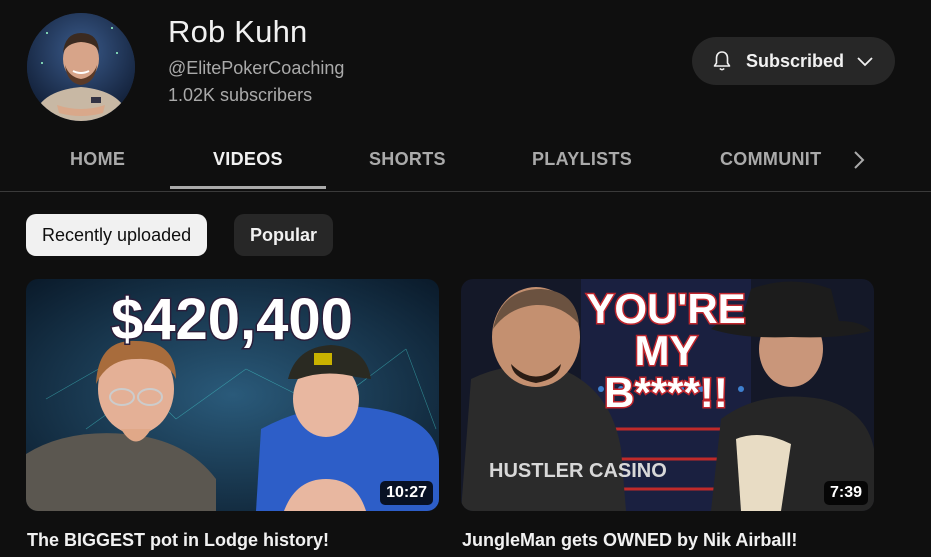 The width and height of the screenshot is (931, 557). What do you see at coordinates (666, 392) in the screenshot?
I see `thumbnail-text-line-3: B****!!` at bounding box center [666, 392].